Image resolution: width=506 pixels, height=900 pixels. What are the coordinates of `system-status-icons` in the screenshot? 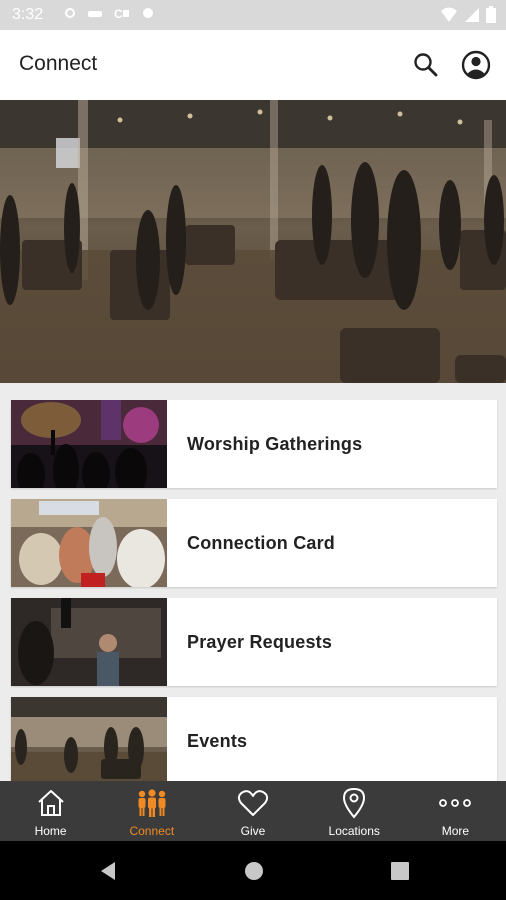 It's located at (468, 17).